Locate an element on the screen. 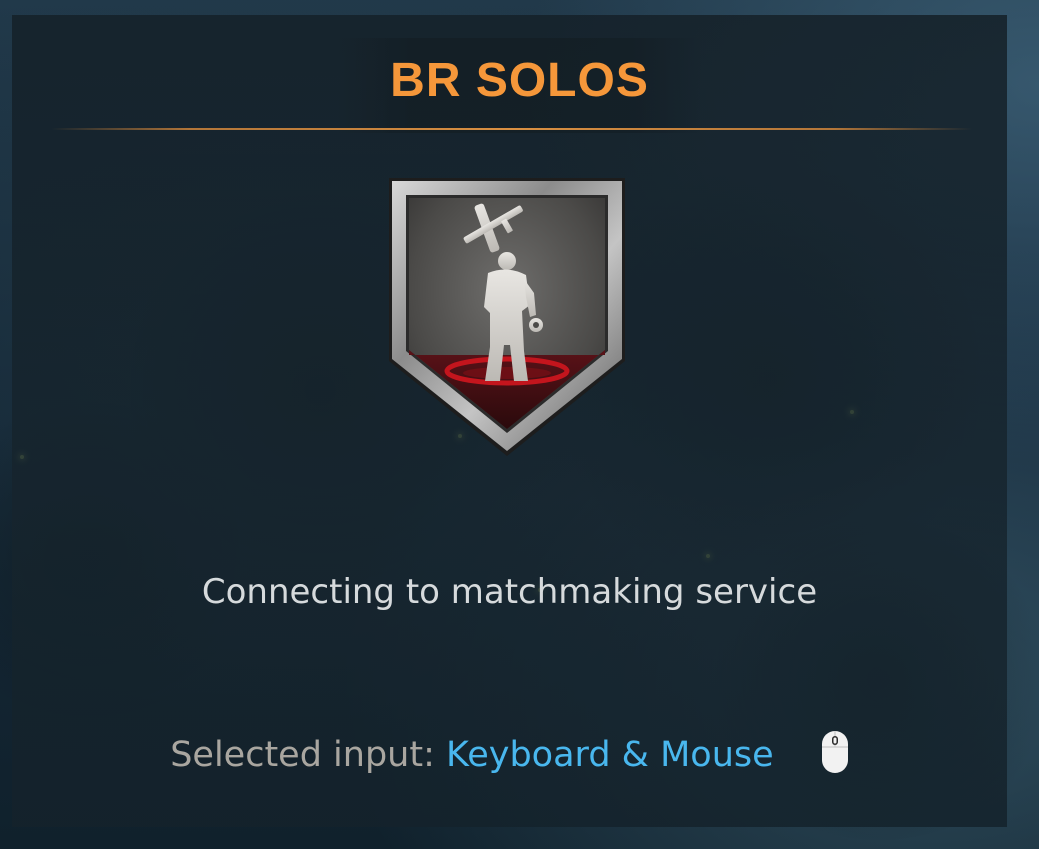 The height and width of the screenshot is (849, 1039). selected-input-row: Selected input: Keyboard & Mouse is located at coordinates (509, 753).